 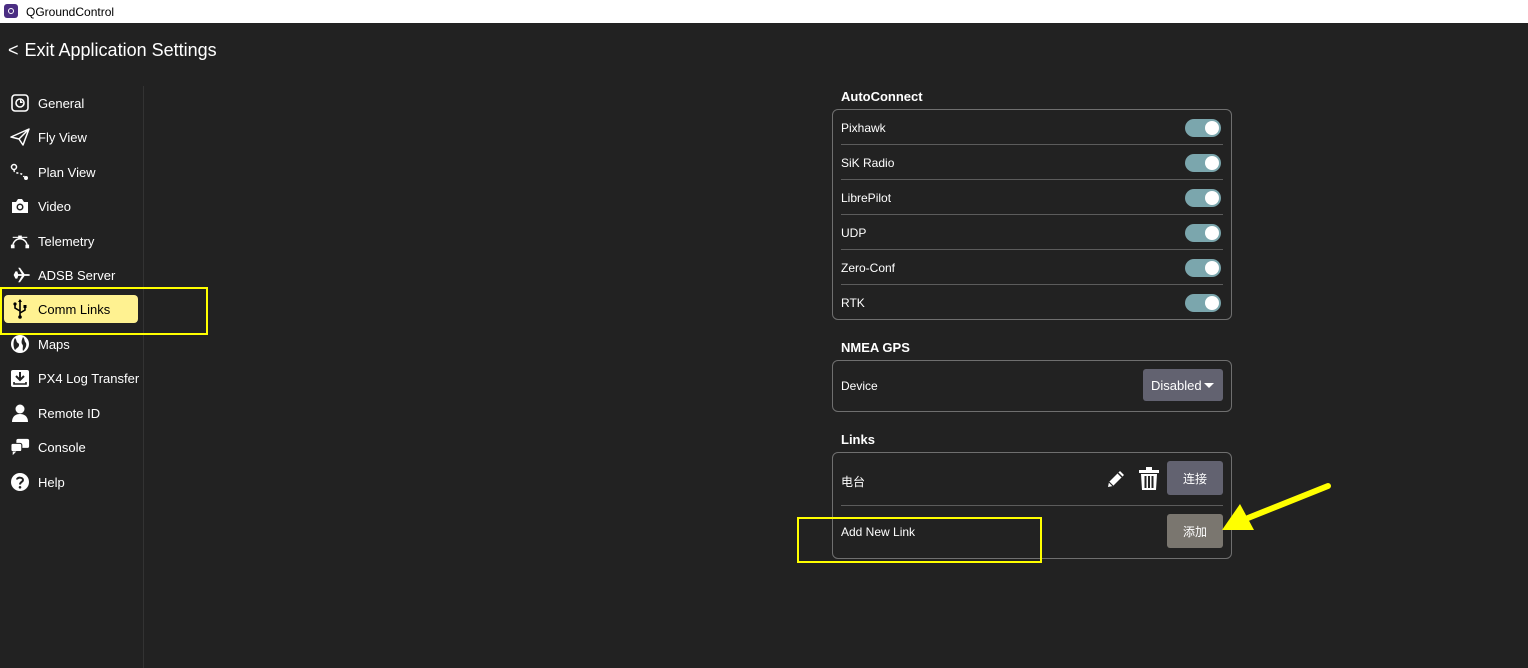 What do you see at coordinates (20, 103) in the screenshot?
I see `general-icon` at bounding box center [20, 103].